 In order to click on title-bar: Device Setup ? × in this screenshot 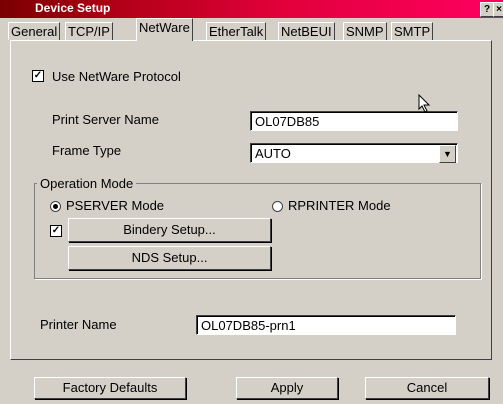, I will do `click(251, 9)`.